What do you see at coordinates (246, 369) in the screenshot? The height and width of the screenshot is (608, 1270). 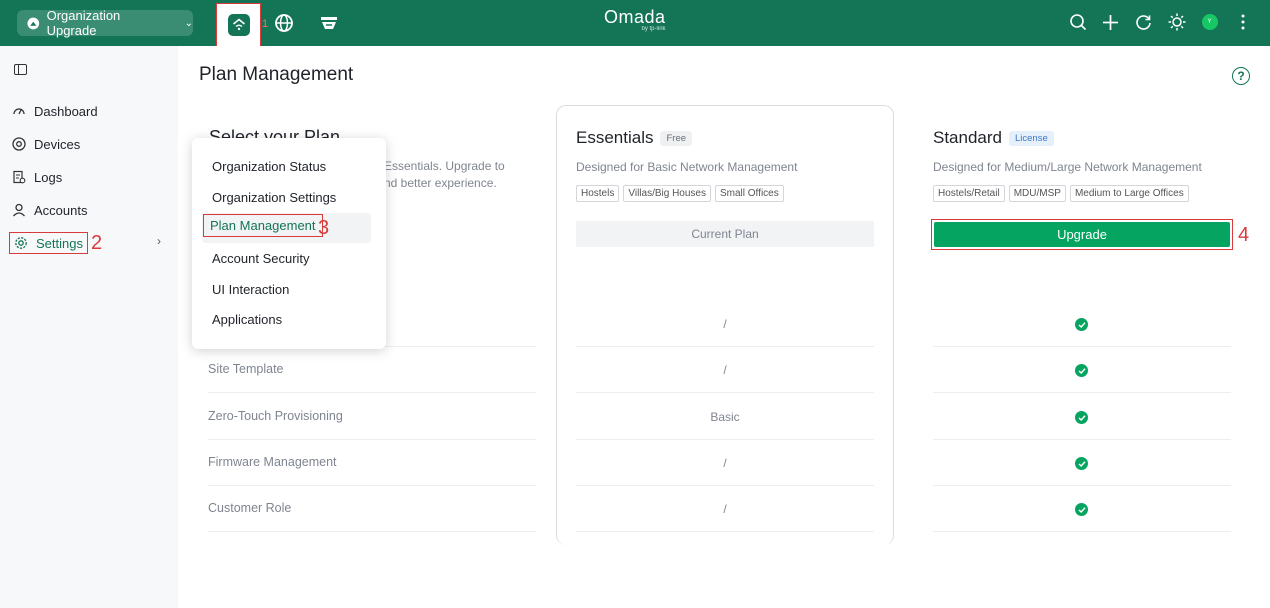 I see `feature-label: Site Template` at bounding box center [246, 369].